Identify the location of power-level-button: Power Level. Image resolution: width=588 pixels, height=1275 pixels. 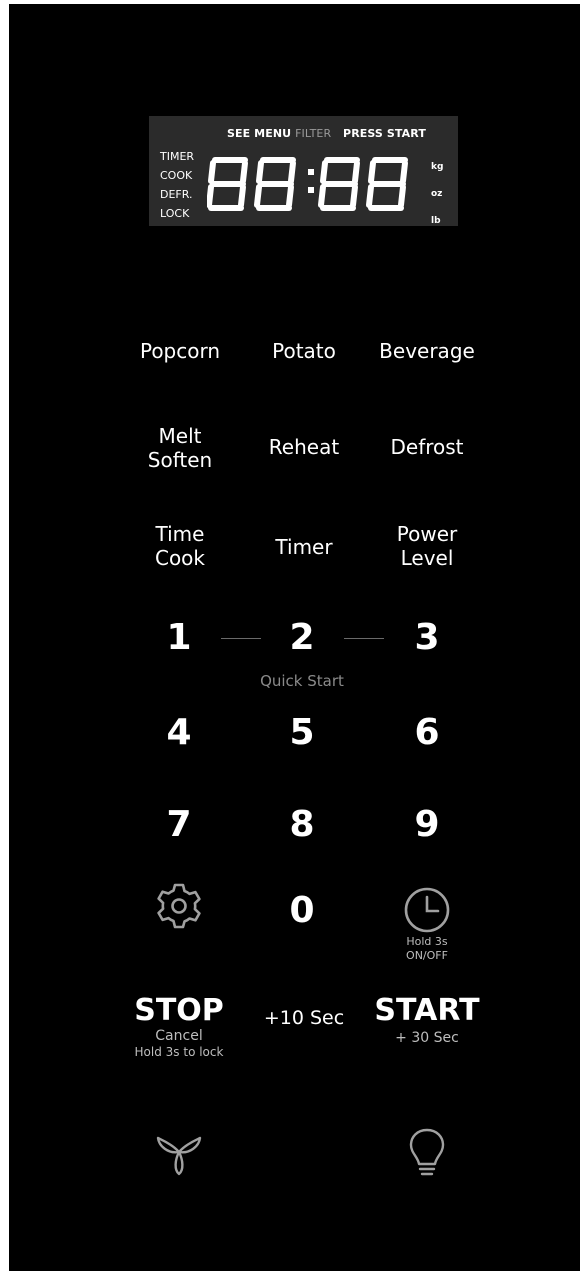
(427, 546).